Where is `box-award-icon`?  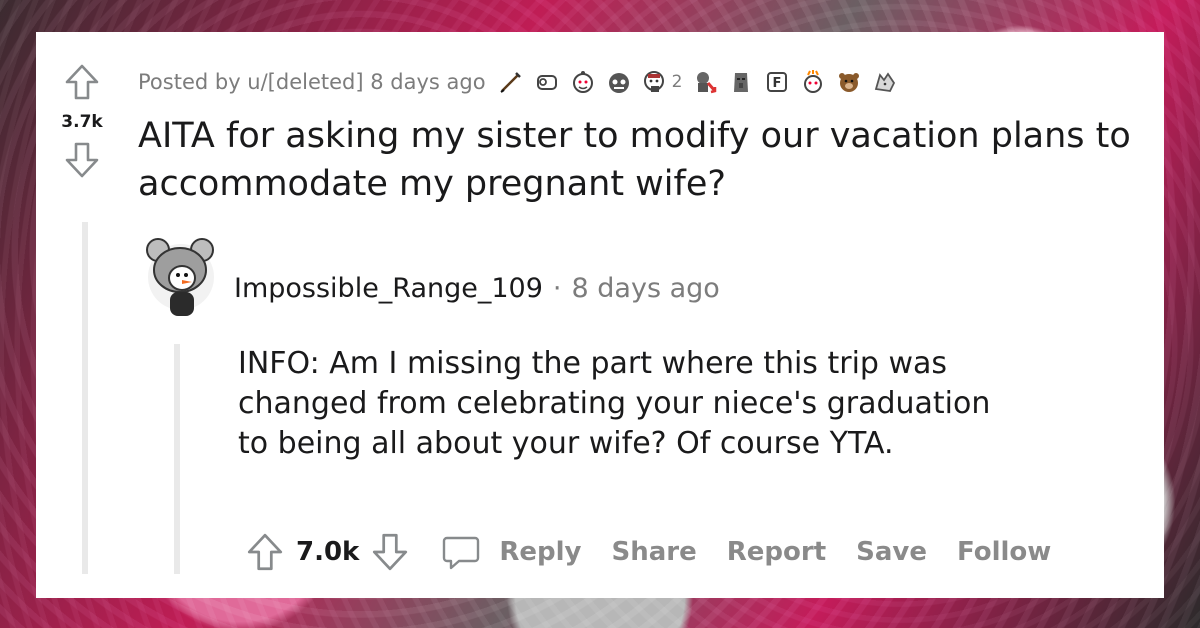 box-award-icon is located at coordinates (547, 82).